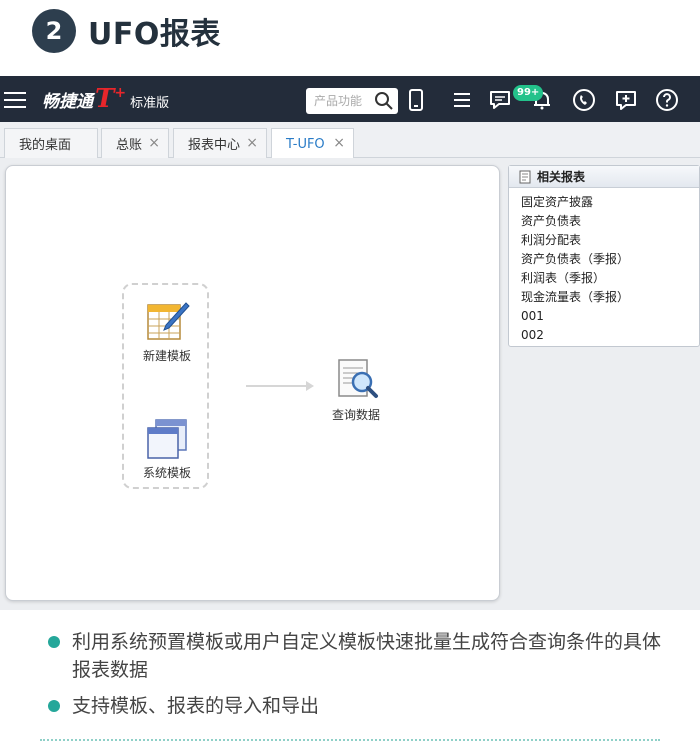  I want to click on phone-icon, so click(584, 100).